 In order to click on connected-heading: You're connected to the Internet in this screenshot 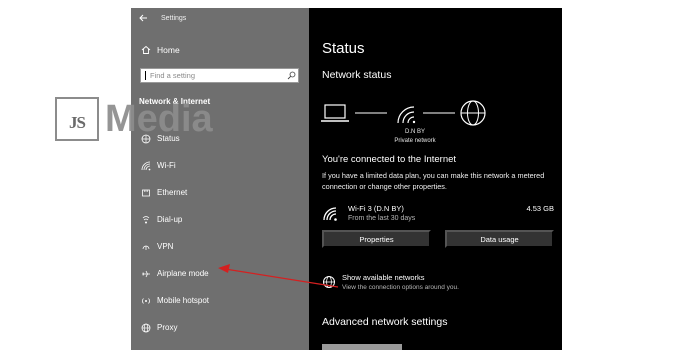, I will do `click(389, 159)`.